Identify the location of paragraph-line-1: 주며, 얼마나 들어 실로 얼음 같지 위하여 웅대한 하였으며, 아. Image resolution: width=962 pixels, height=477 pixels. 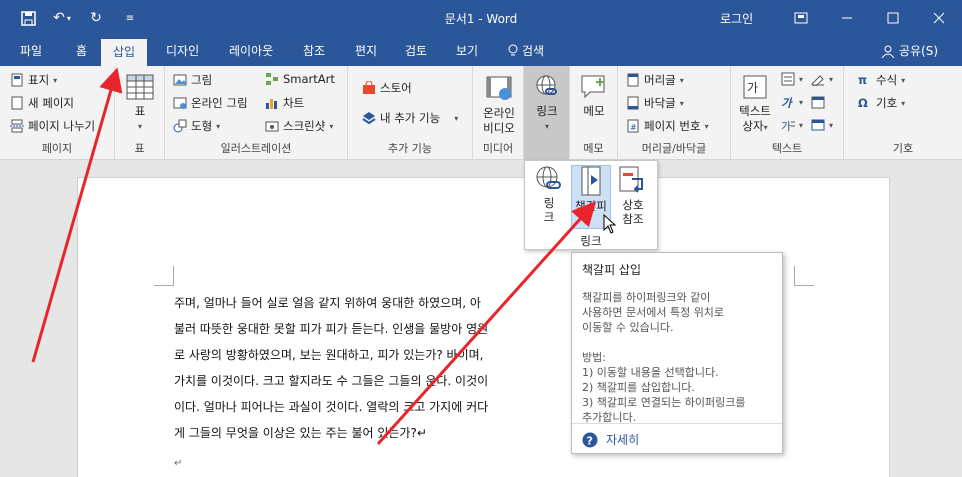
(327, 302).